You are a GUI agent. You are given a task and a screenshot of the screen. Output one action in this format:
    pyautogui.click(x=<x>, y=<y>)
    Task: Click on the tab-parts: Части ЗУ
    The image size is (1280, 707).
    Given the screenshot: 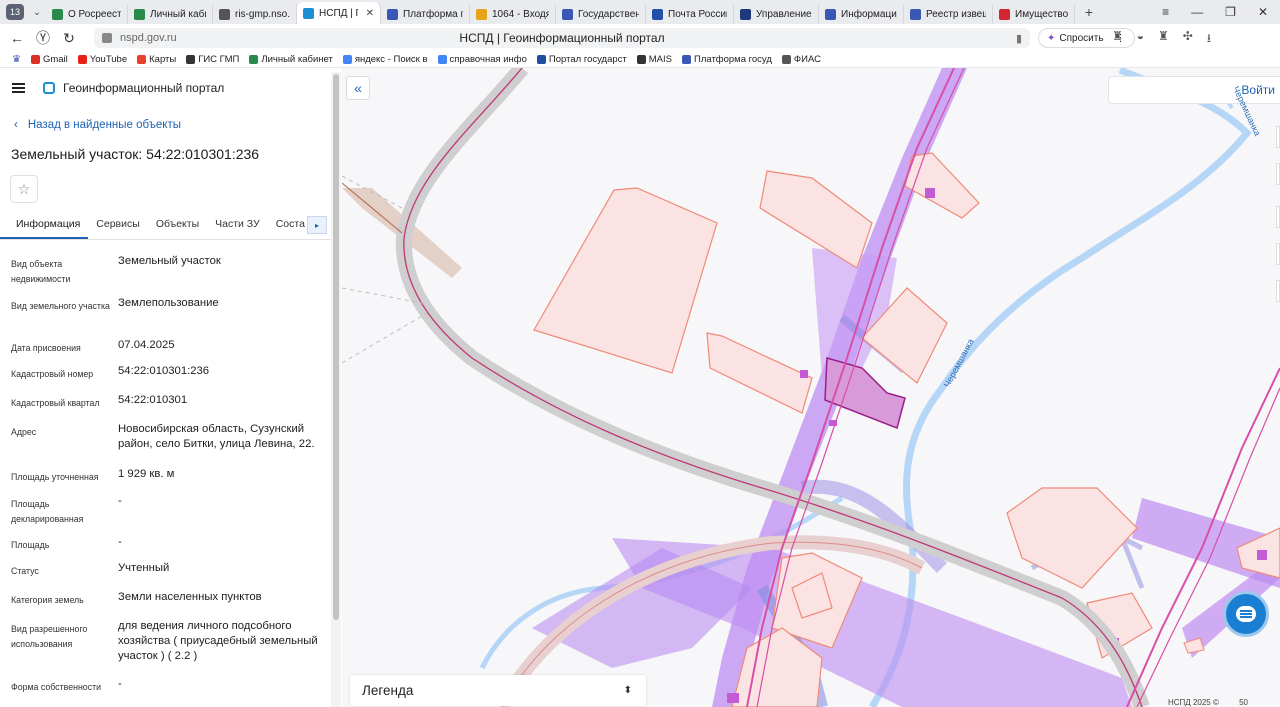 What is the action you would take?
    pyautogui.click(x=237, y=223)
    